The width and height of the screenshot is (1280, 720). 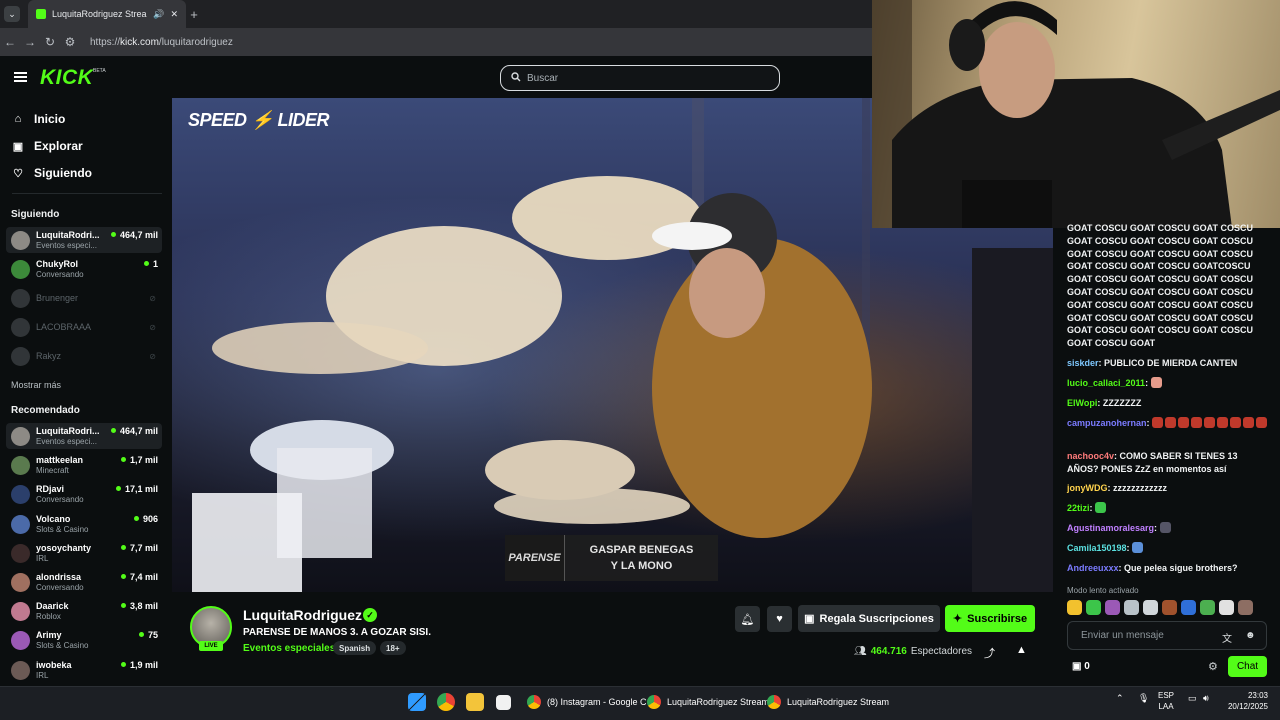 I want to click on sidebar-channel: RDjavi Conversando 17,1 mil, so click(x=84, y=494).